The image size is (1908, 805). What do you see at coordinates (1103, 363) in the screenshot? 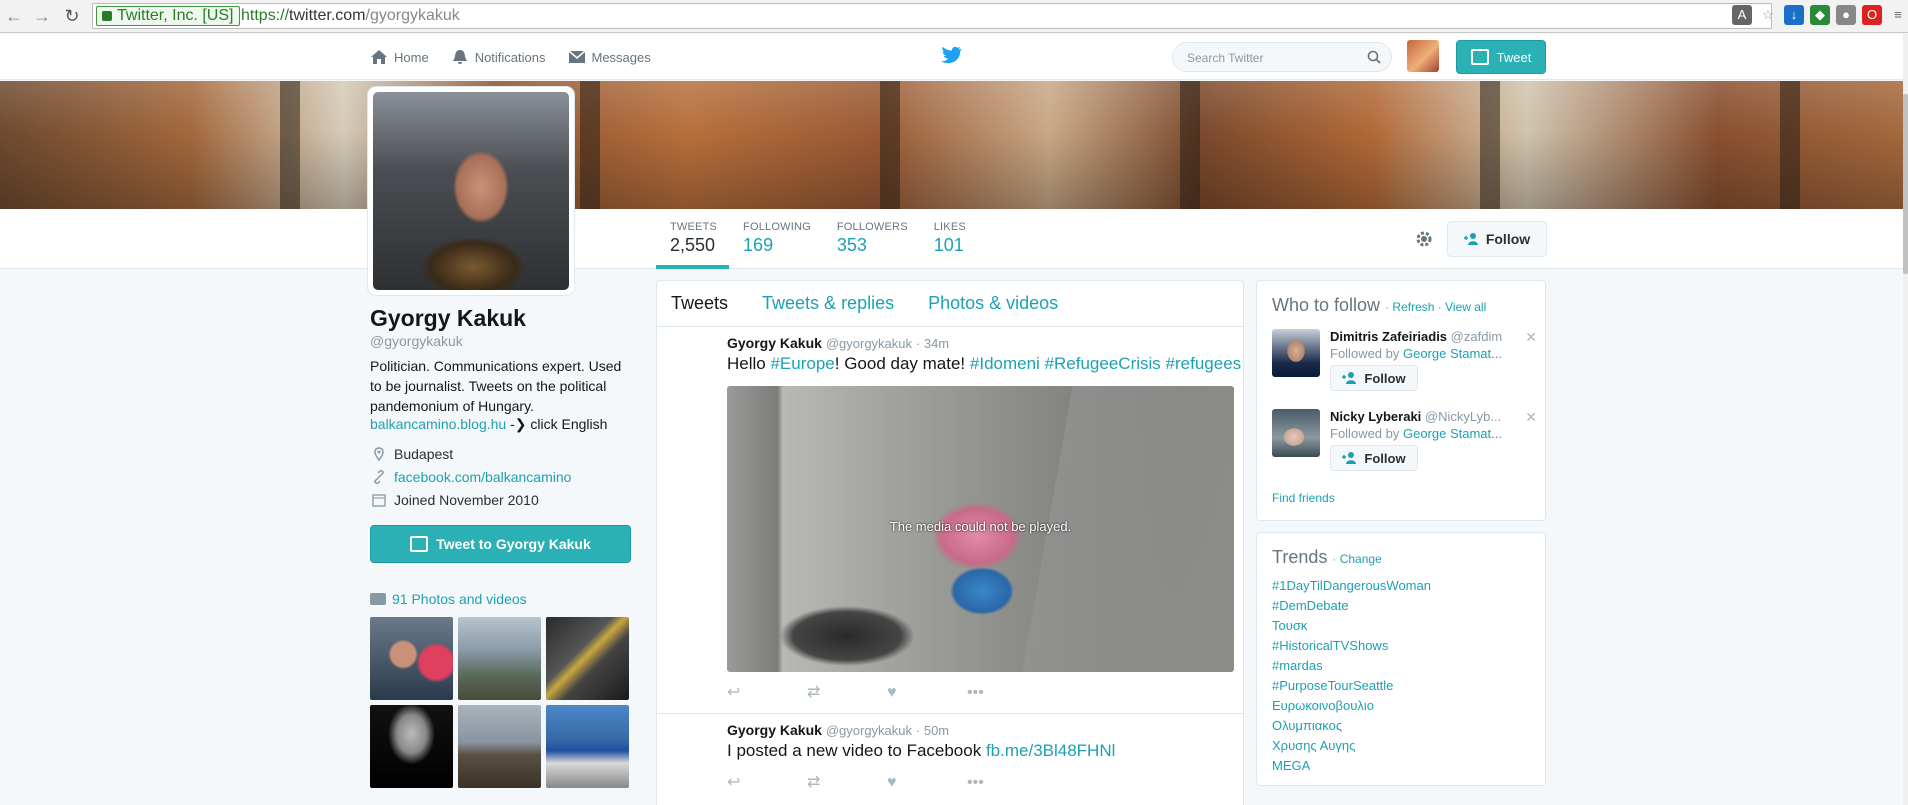
I see `hashtag-link: #RefugeeCrisis` at bounding box center [1103, 363].